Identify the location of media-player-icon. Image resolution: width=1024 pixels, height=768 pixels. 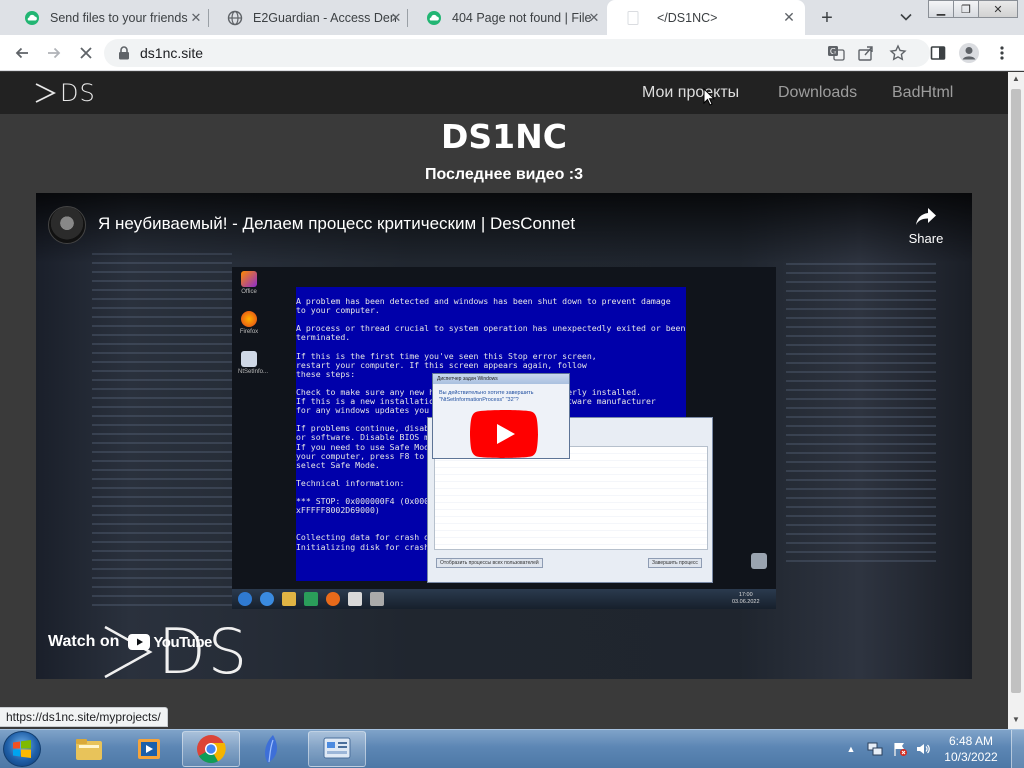
(149, 749).